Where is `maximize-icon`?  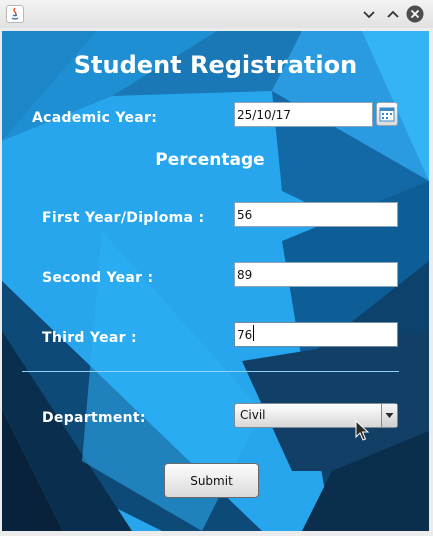 maximize-icon is located at coordinates (393, 14).